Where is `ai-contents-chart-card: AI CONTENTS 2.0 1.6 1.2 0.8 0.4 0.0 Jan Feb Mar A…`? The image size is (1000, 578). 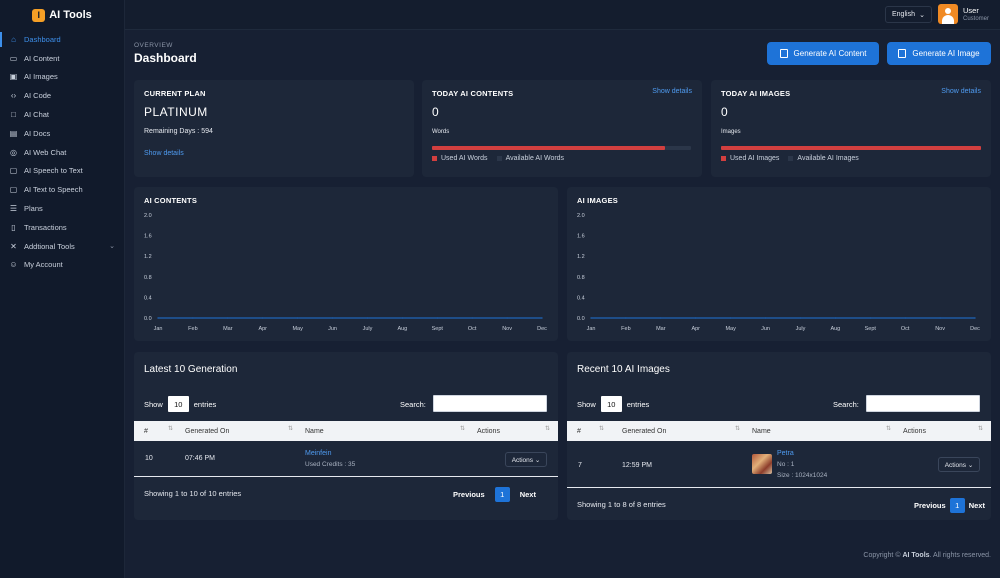
ai-contents-chart-card: AI CONTENTS 2.0 1.6 1.2 0.8 0.4 0.0 Jan Feb Mar A… is located at coordinates (346, 264).